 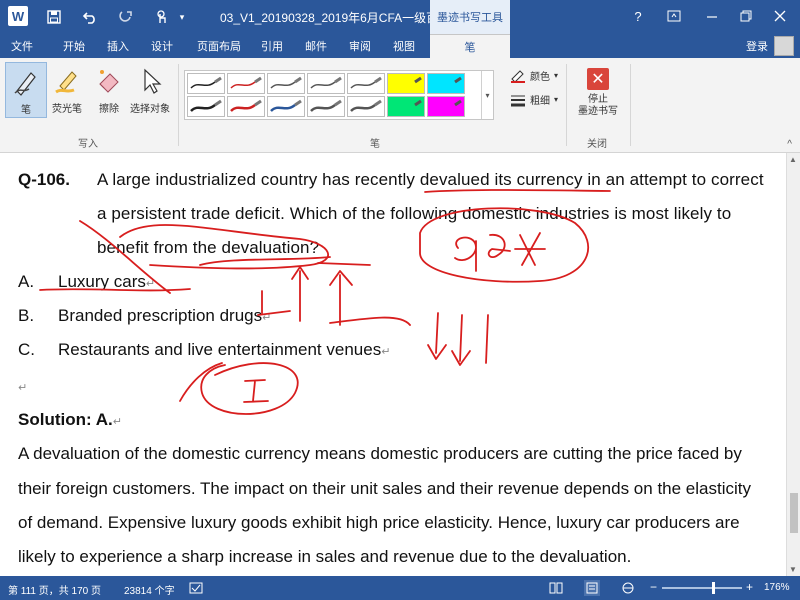 What do you see at coordinates (638, 16) in the screenshot?
I see `help-button: ?` at bounding box center [638, 16].